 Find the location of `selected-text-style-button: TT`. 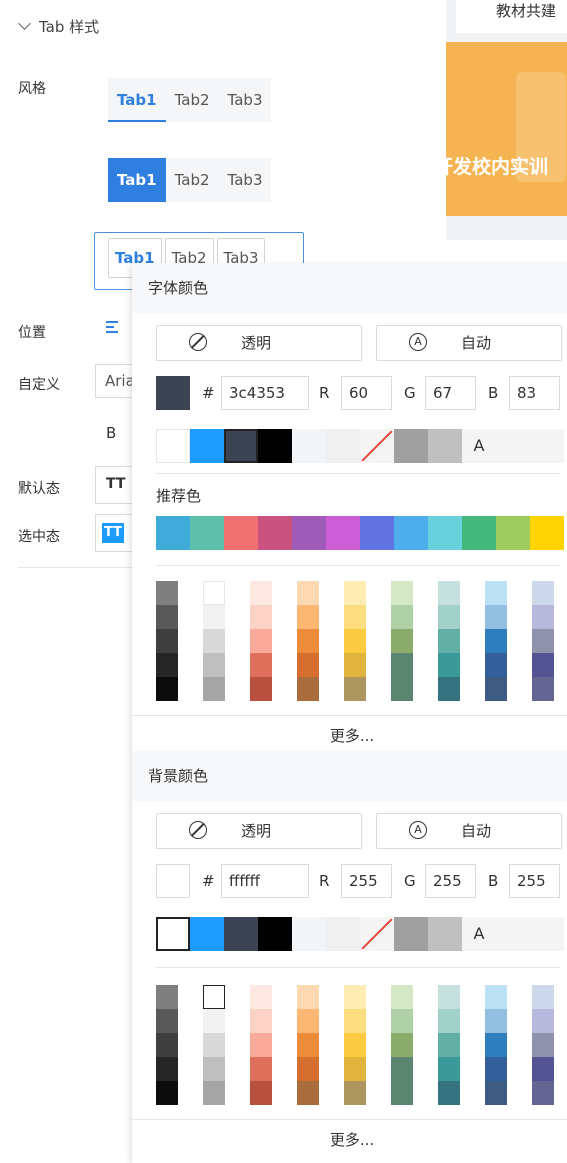

selected-text-style-button: TT is located at coordinates (115, 533).